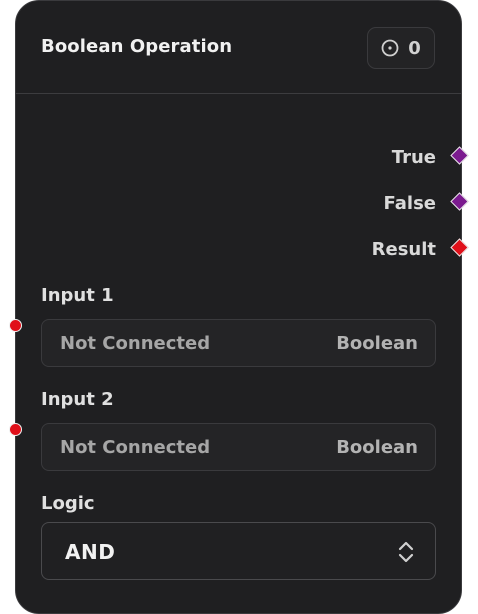 This screenshot has height=614, width=478. Describe the element at coordinates (403, 249) in the screenshot. I see `output-label-result: Result` at that location.